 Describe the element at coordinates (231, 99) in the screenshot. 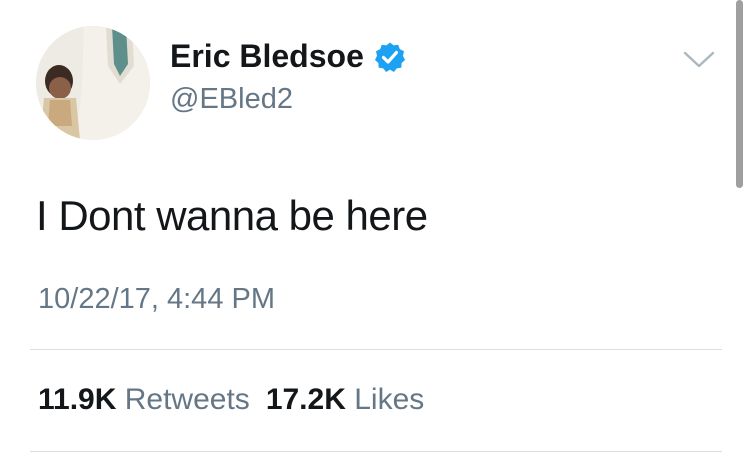

I see `author-handle: @EBled2` at that location.